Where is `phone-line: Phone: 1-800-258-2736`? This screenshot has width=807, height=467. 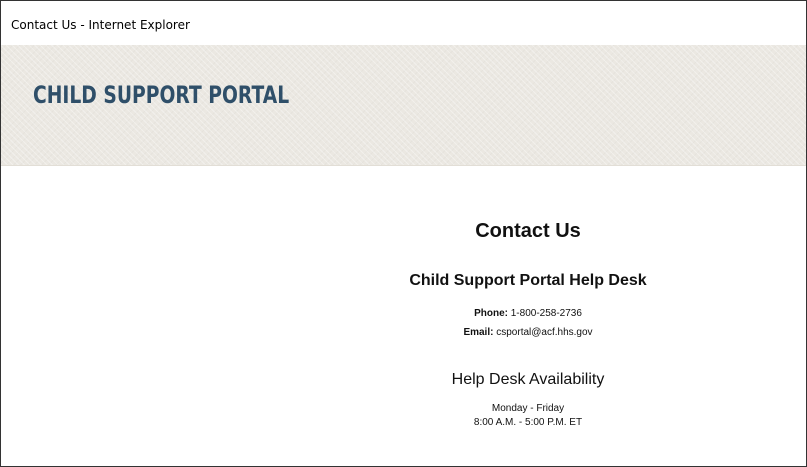 phone-line: Phone: 1-800-258-2736 is located at coordinates (528, 313).